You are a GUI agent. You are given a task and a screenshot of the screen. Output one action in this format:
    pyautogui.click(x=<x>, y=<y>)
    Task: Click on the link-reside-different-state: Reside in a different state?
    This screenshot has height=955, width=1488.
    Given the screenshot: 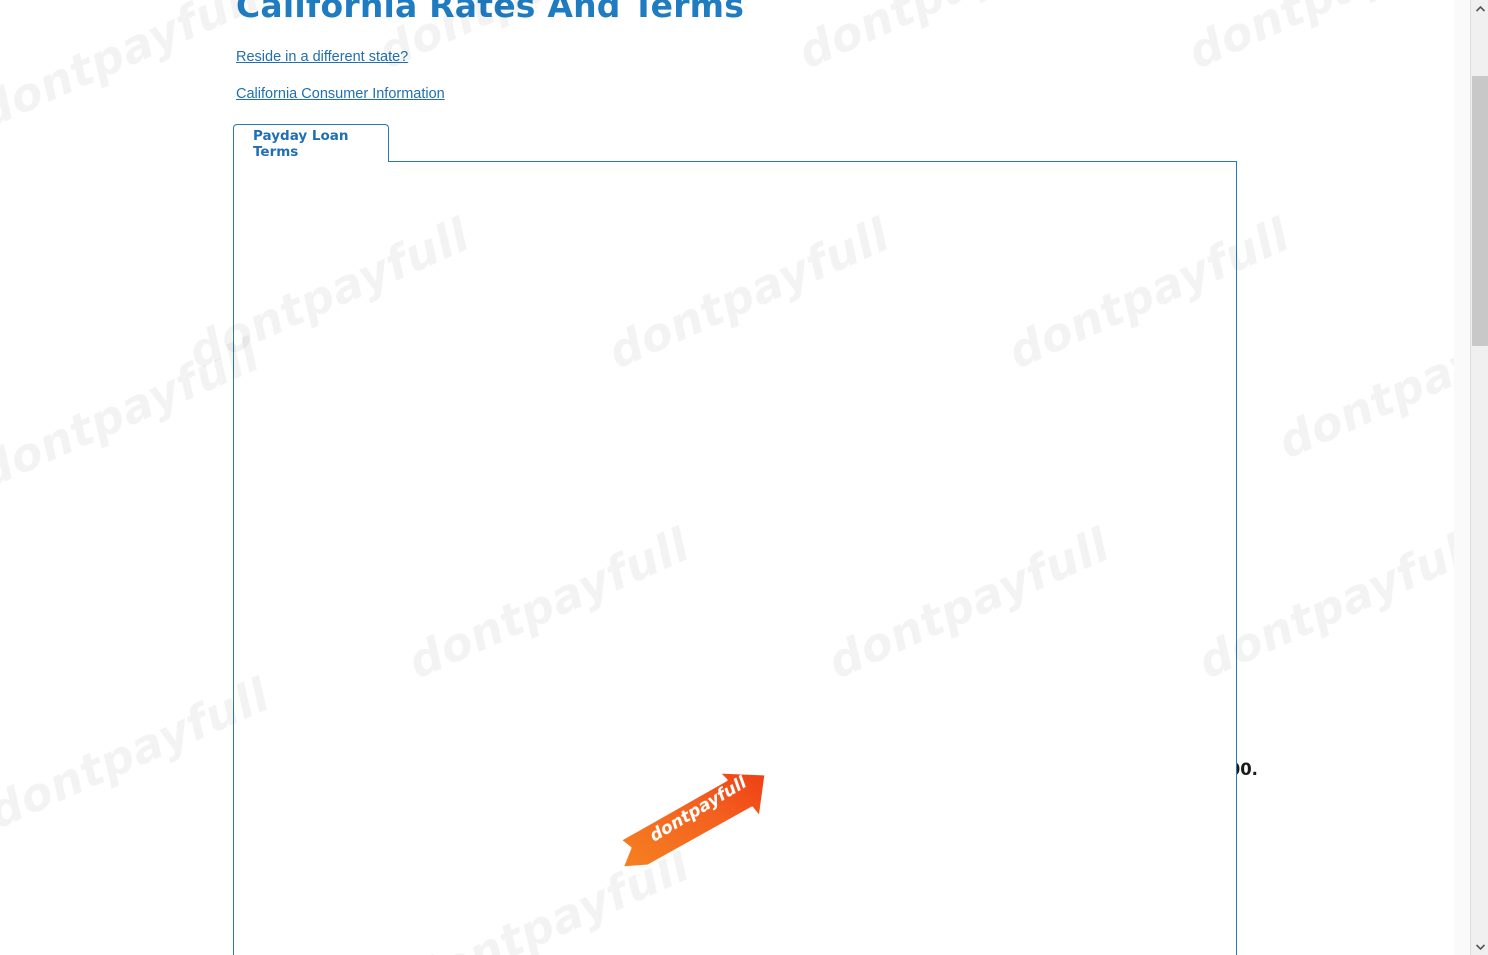 What is the action you would take?
    pyautogui.click(x=322, y=57)
    